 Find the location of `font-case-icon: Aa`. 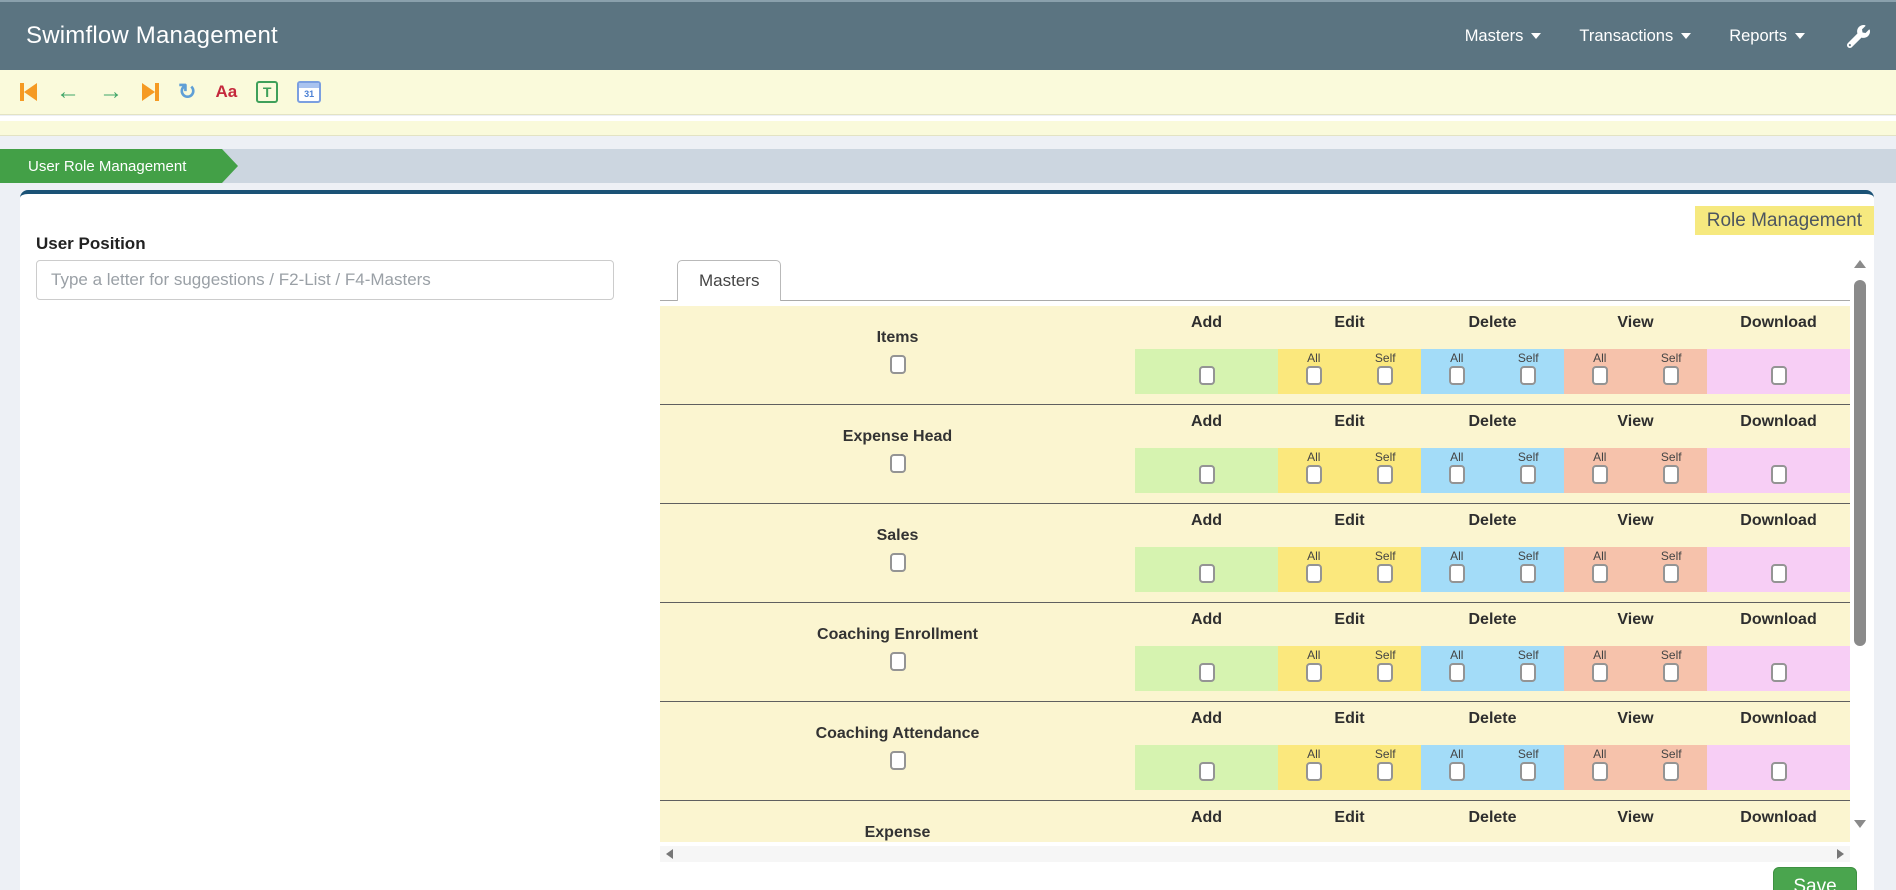

font-case-icon: Aa is located at coordinates (226, 92).